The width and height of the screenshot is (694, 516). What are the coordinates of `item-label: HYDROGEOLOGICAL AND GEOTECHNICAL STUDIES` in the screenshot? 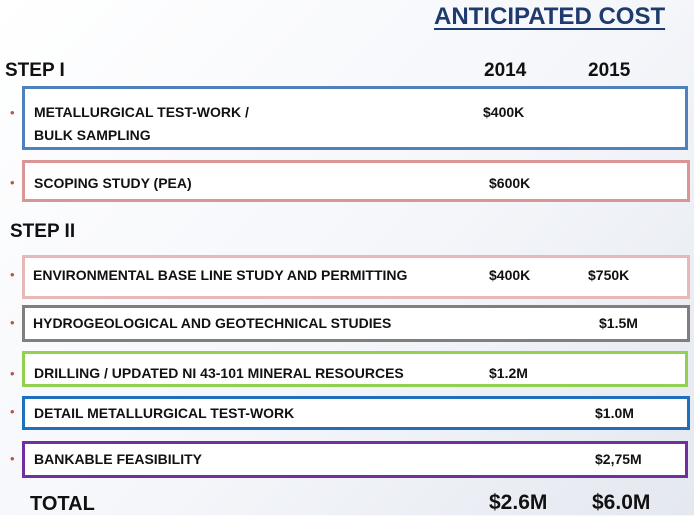 It's located at (212, 323).